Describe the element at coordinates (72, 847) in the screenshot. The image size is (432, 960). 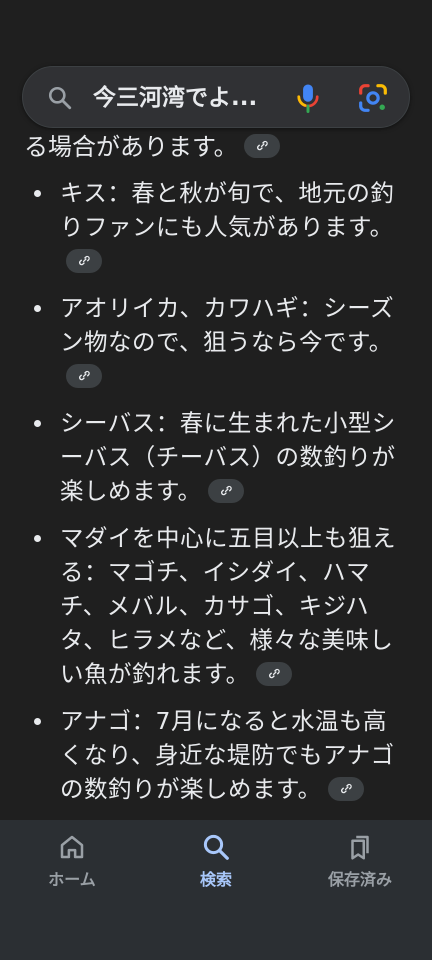
I see `home-icon` at that location.